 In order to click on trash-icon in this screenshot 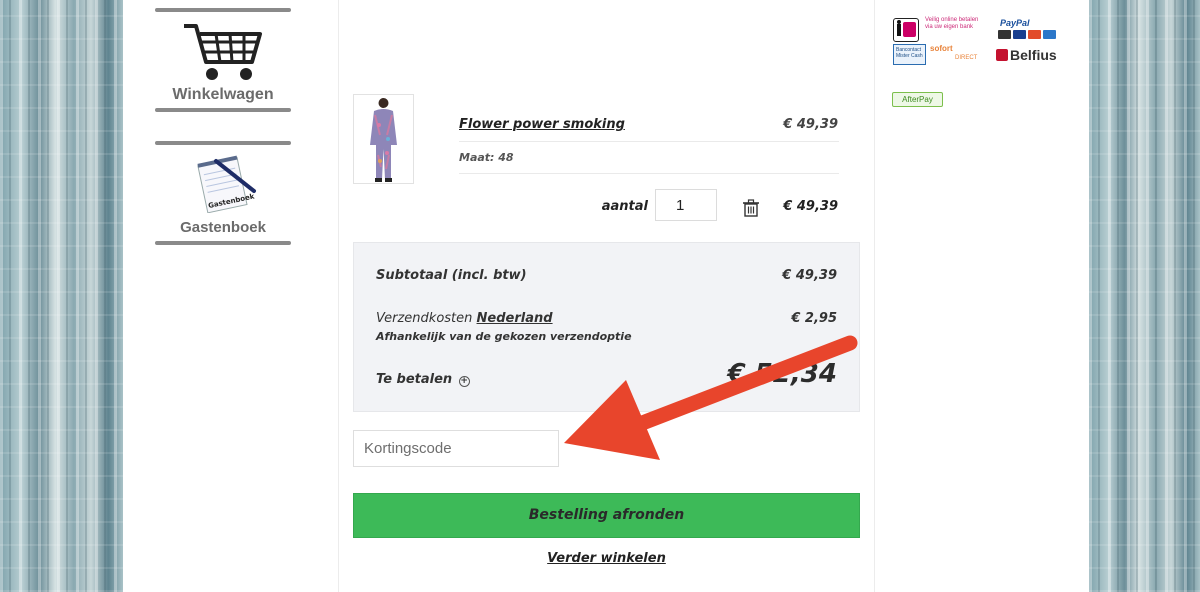, I will do `click(751, 208)`.